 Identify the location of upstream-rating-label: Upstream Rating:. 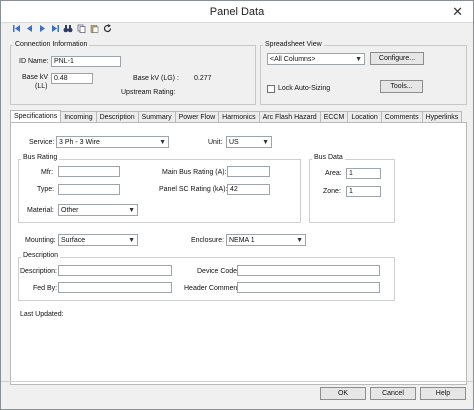
(148, 92).